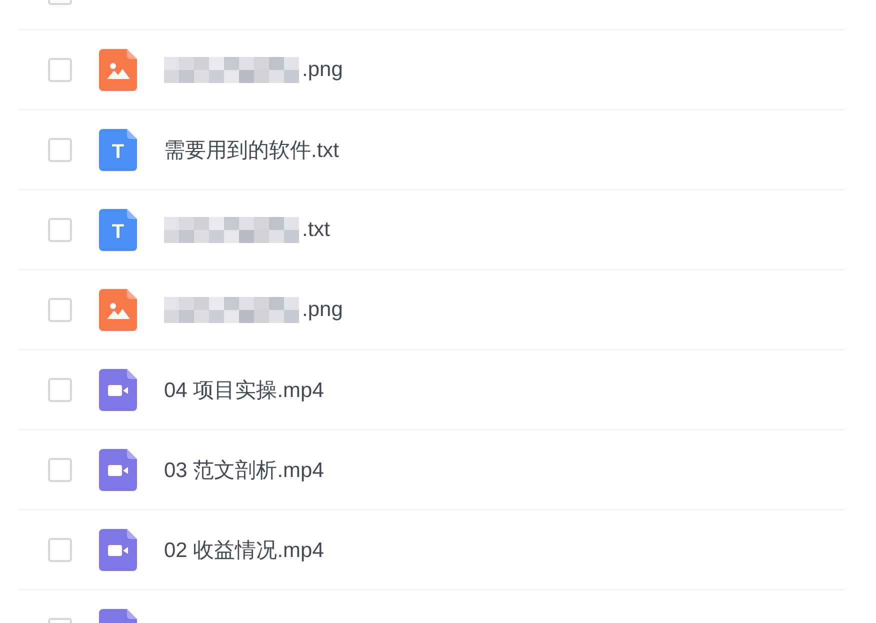 This screenshot has width=876, height=623. What do you see at coordinates (244, 550) in the screenshot?
I see `file-name: 02 收益情况.mp4` at bounding box center [244, 550].